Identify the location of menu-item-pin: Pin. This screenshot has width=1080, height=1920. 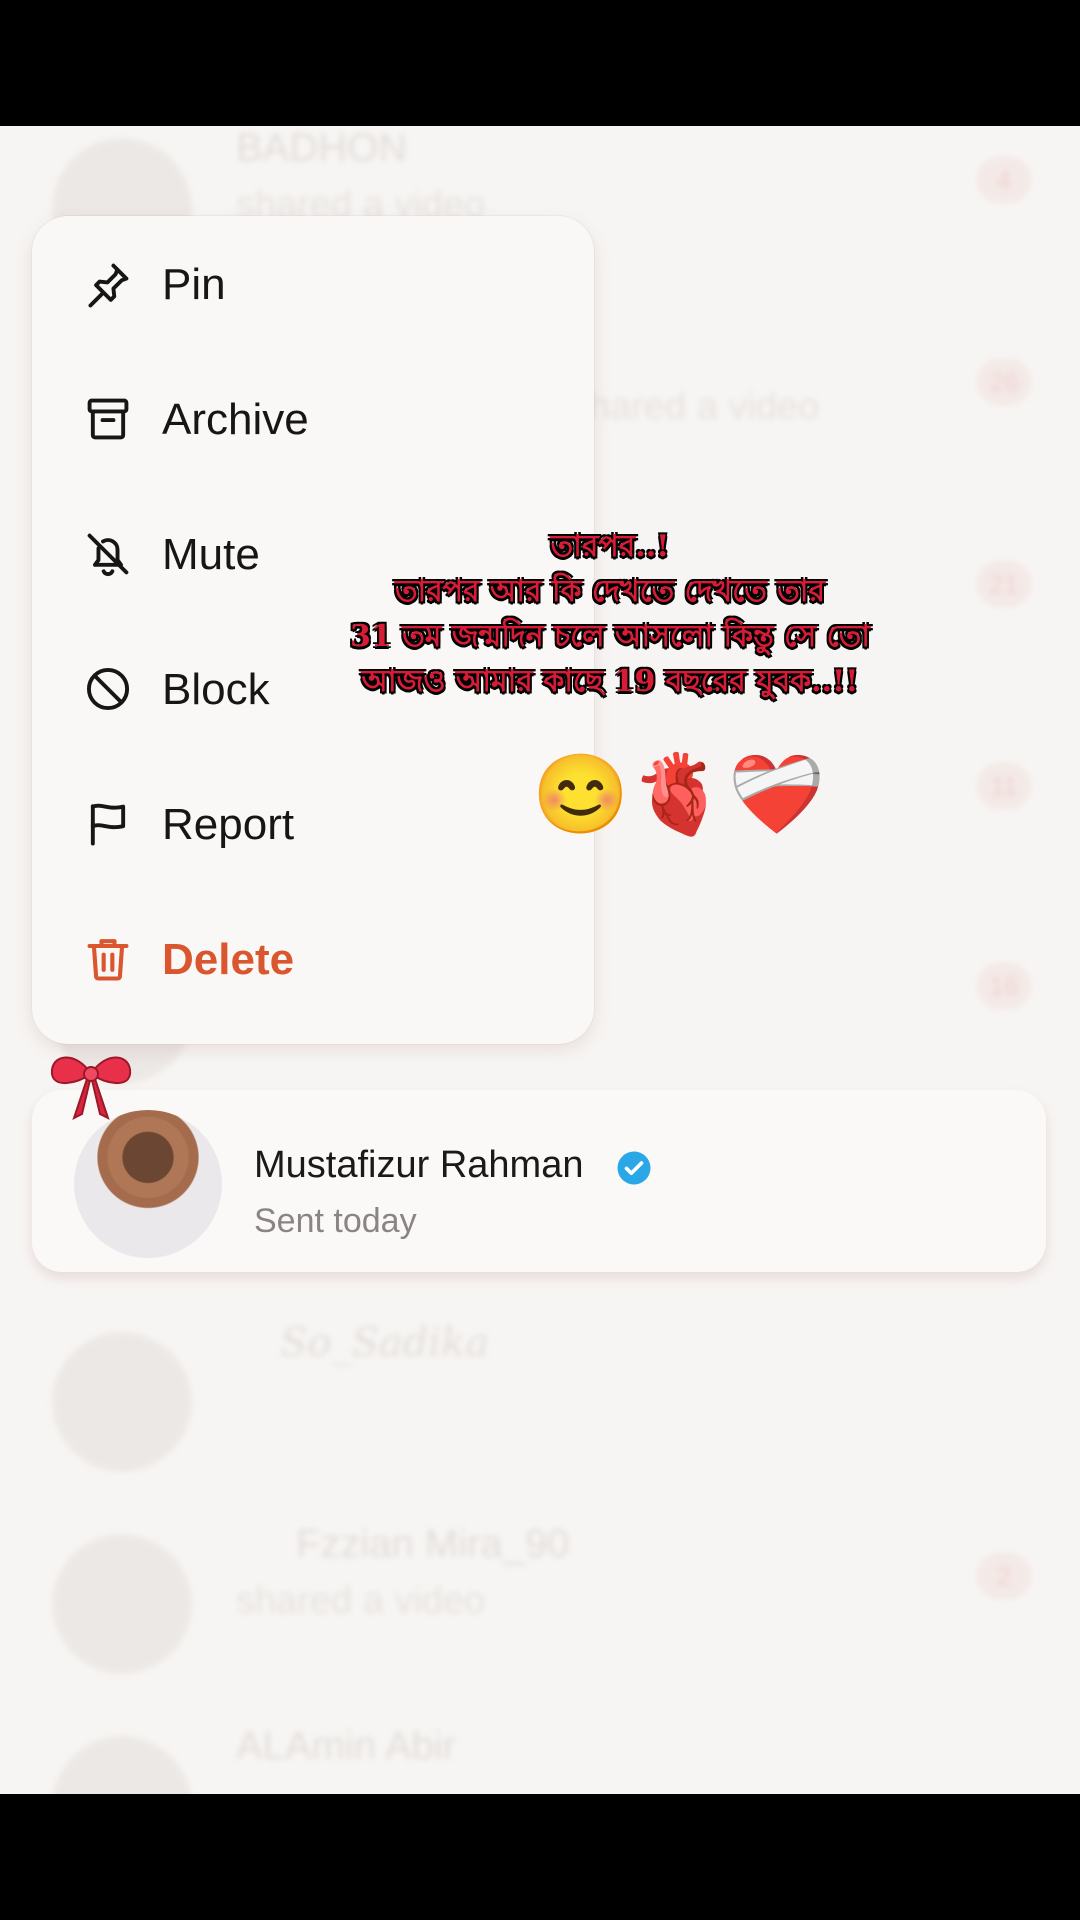
(313, 283).